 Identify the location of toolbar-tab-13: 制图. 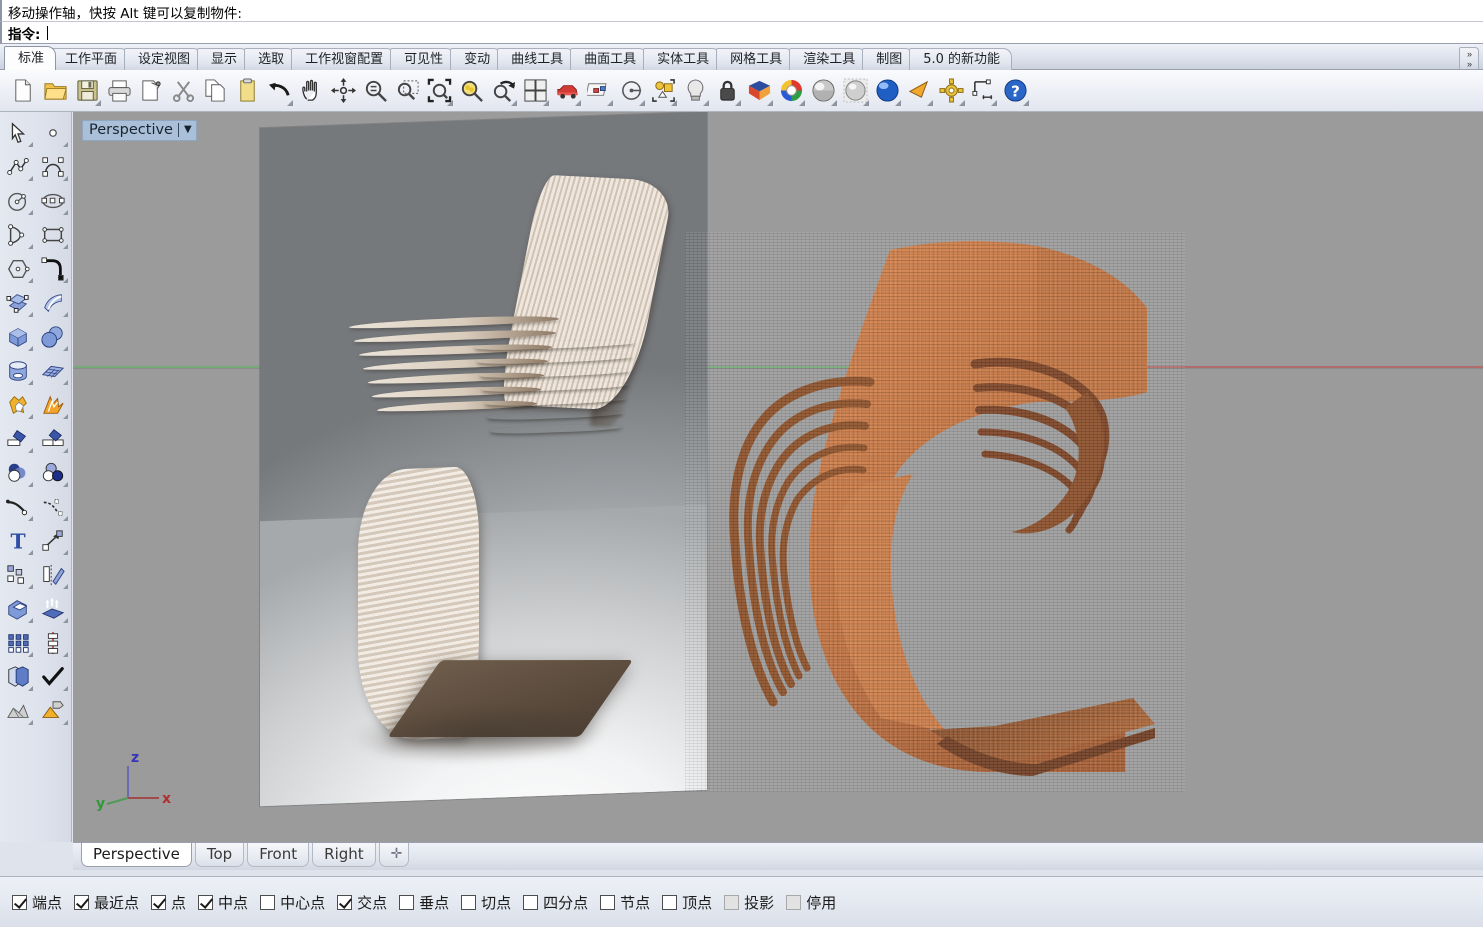
(888, 59).